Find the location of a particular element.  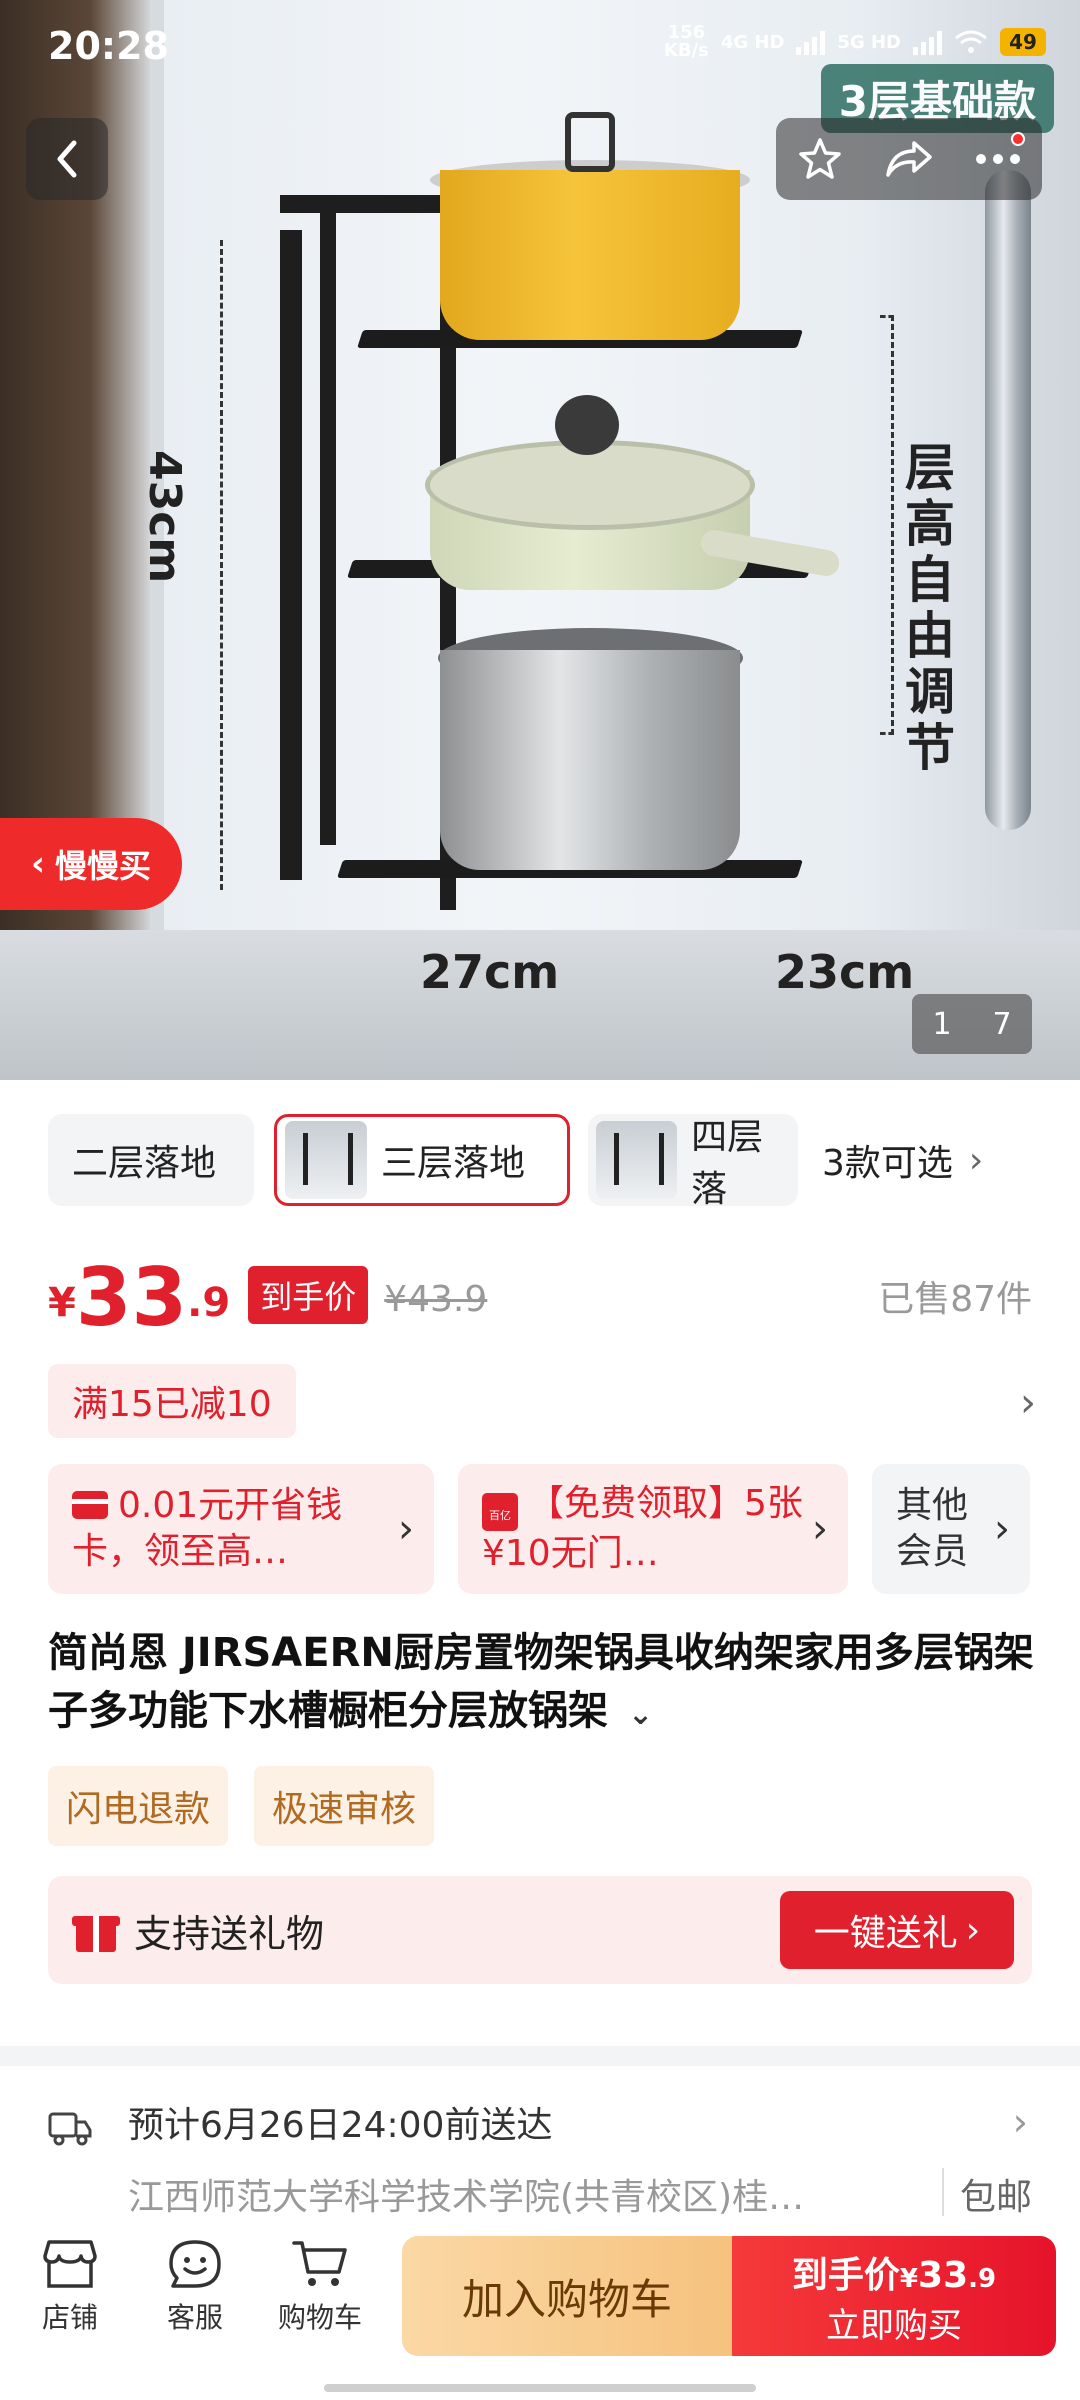

star-icon is located at coordinates (820, 158).